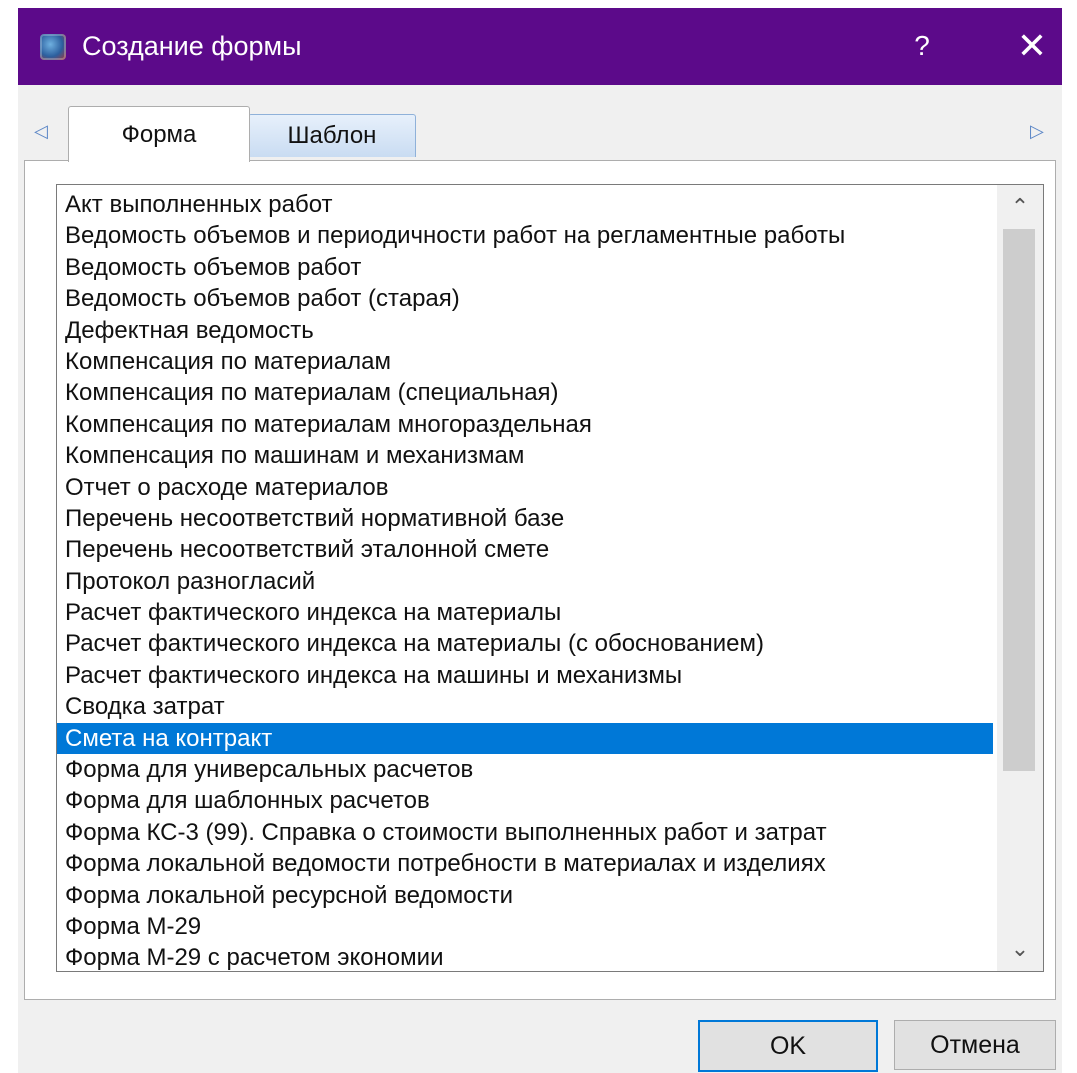  I want to click on scroll-thumb, so click(1019, 500).